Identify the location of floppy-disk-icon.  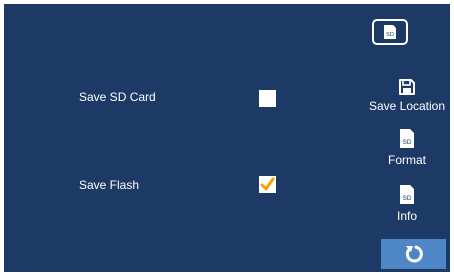
(407, 87).